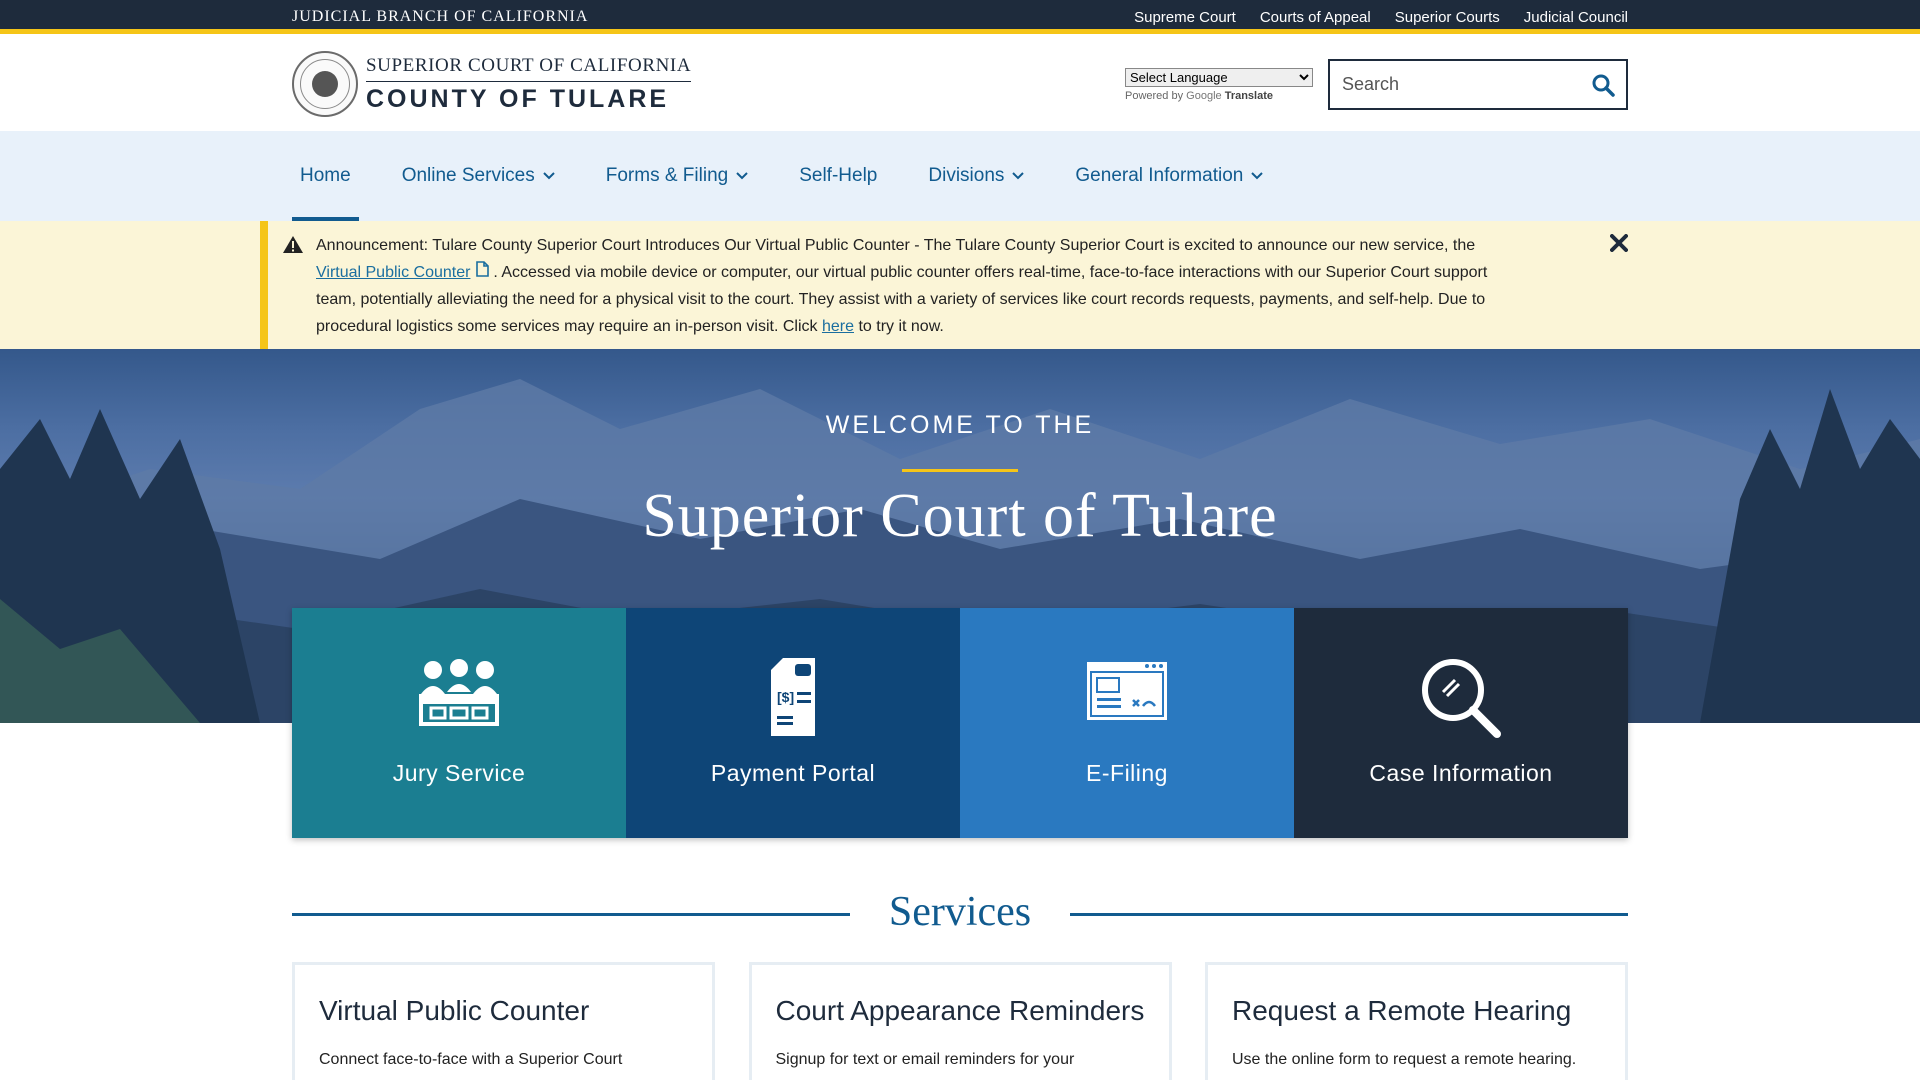 Image resolution: width=1920 pixels, height=1080 pixels. I want to click on case-information-label: Case Information, so click(1461, 773).